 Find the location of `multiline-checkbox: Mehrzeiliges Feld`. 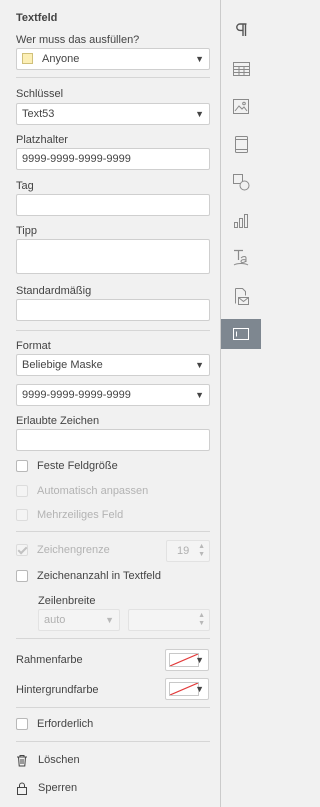

multiline-checkbox: Mehrzeiliges Feld is located at coordinates (69, 515).